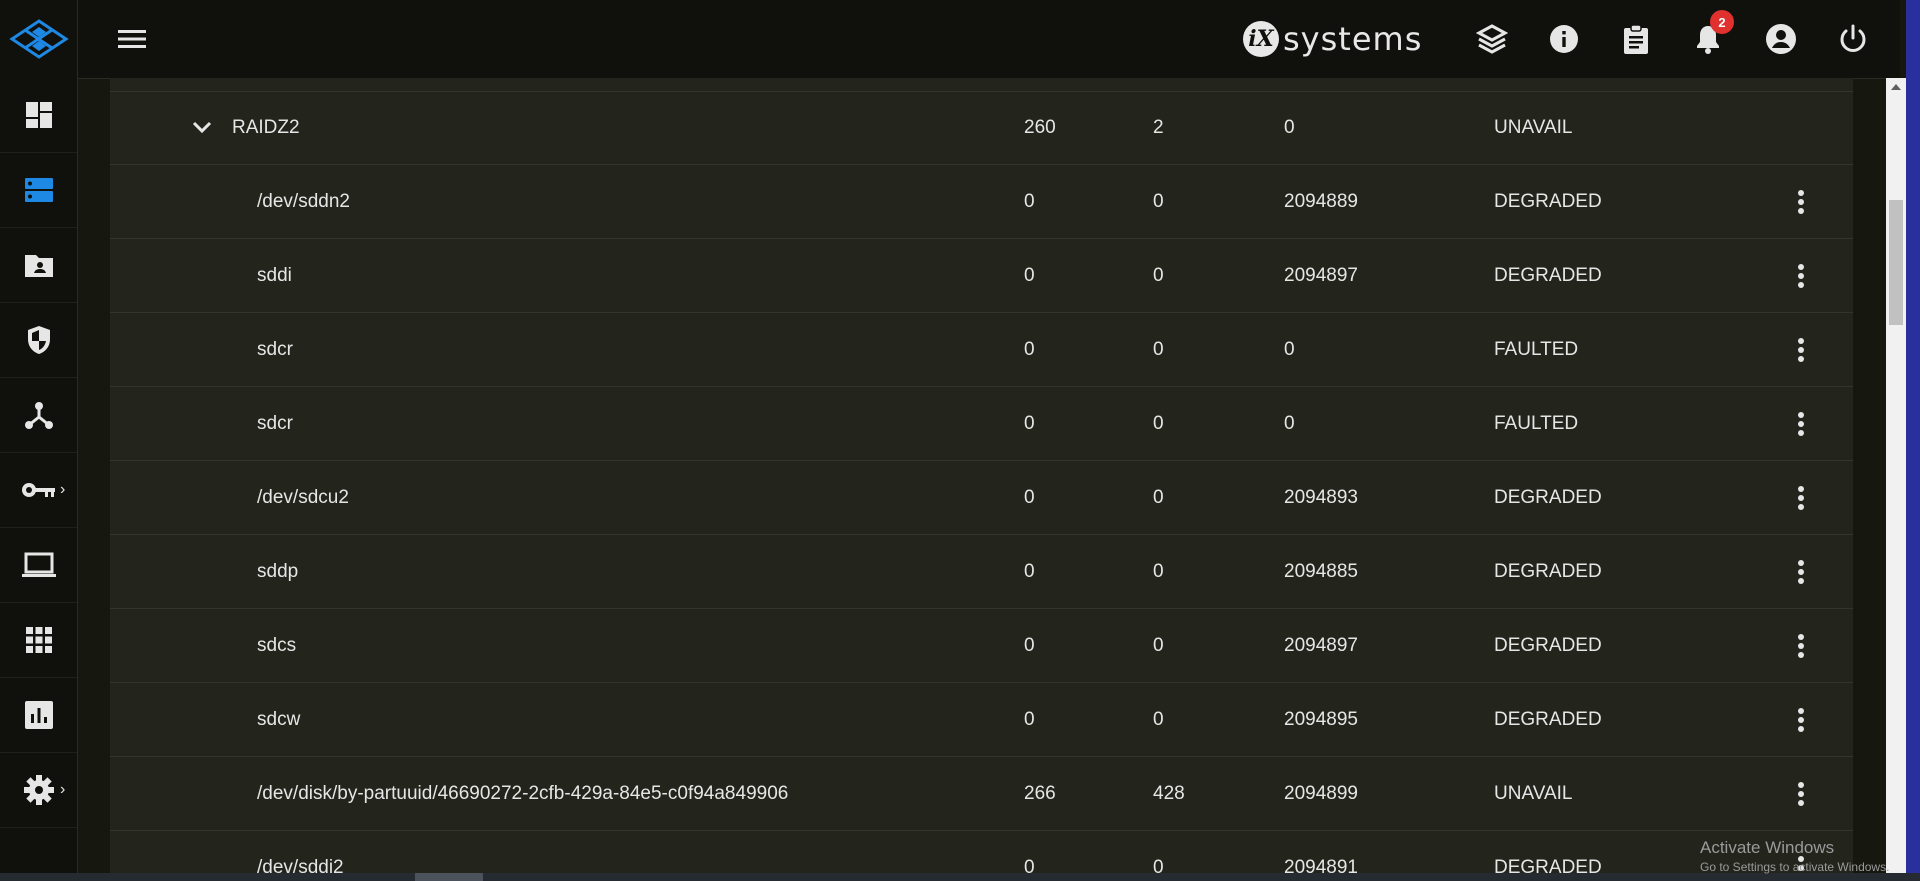 This screenshot has width=1920, height=881. I want to click on horizontal-scrollbar-thumb, so click(449, 877).